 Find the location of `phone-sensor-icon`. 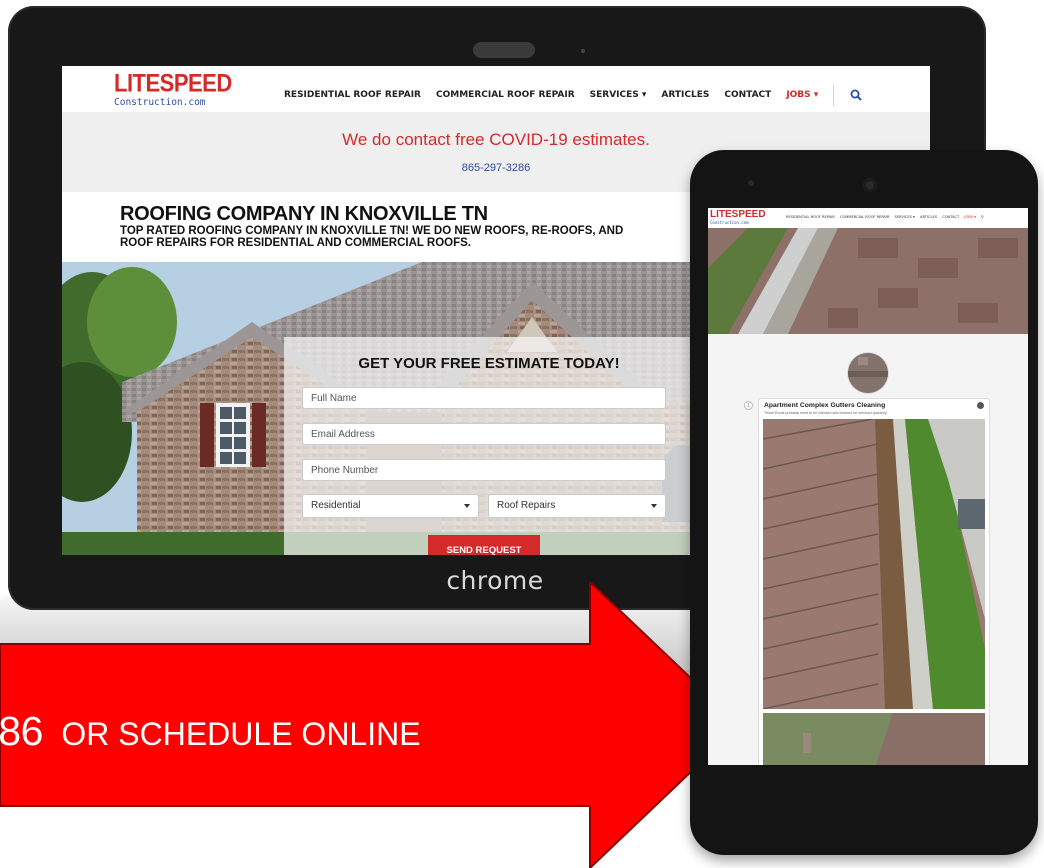

phone-sensor-icon is located at coordinates (751, 183).